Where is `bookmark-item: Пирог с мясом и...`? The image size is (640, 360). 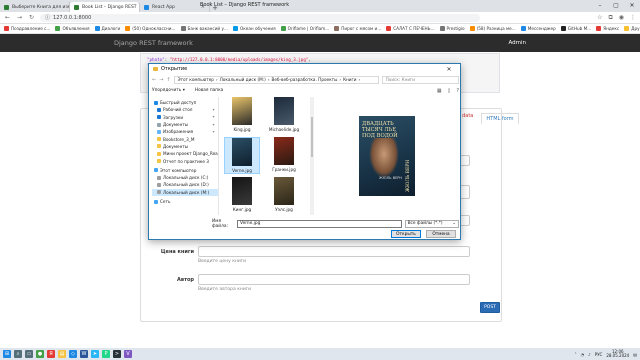
bookmark-item: Пирог с мясом и... is located at coordinates (357, 28).